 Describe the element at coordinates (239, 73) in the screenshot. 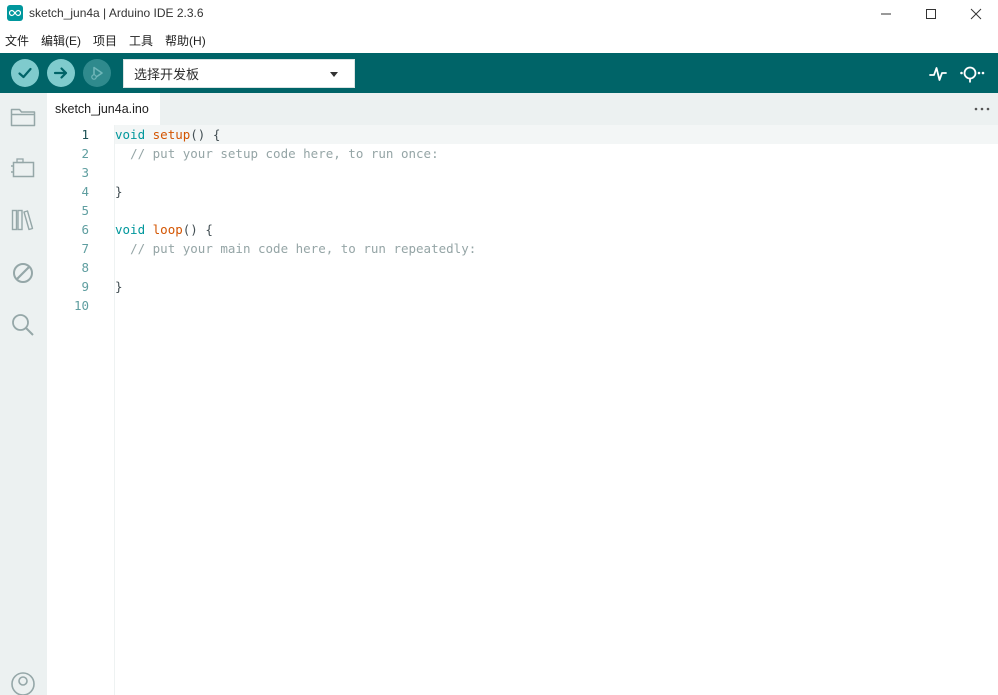

I see `board-select-dropdown: 选择开发板` at that location.